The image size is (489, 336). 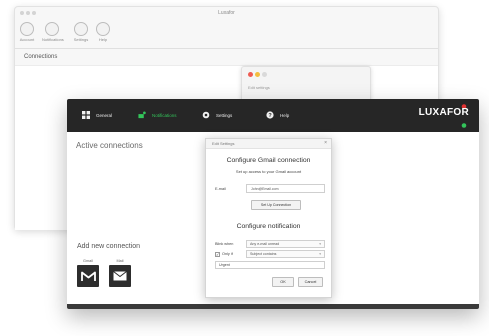 I want to click on service-label: Mail, so click(x=120, y=261).